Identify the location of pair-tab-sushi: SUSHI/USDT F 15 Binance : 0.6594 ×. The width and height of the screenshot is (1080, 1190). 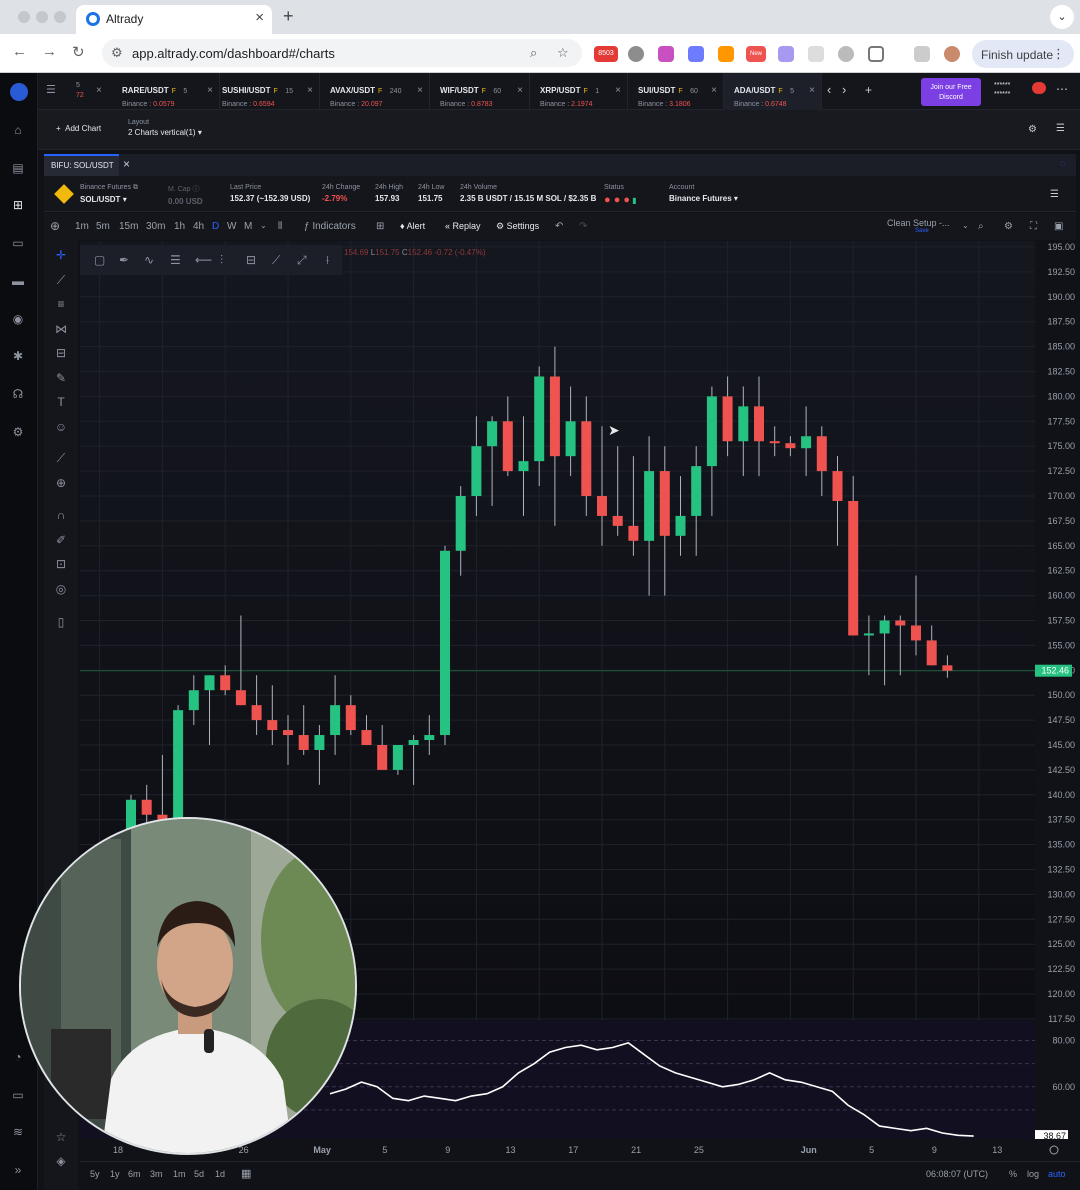
(266, 91).